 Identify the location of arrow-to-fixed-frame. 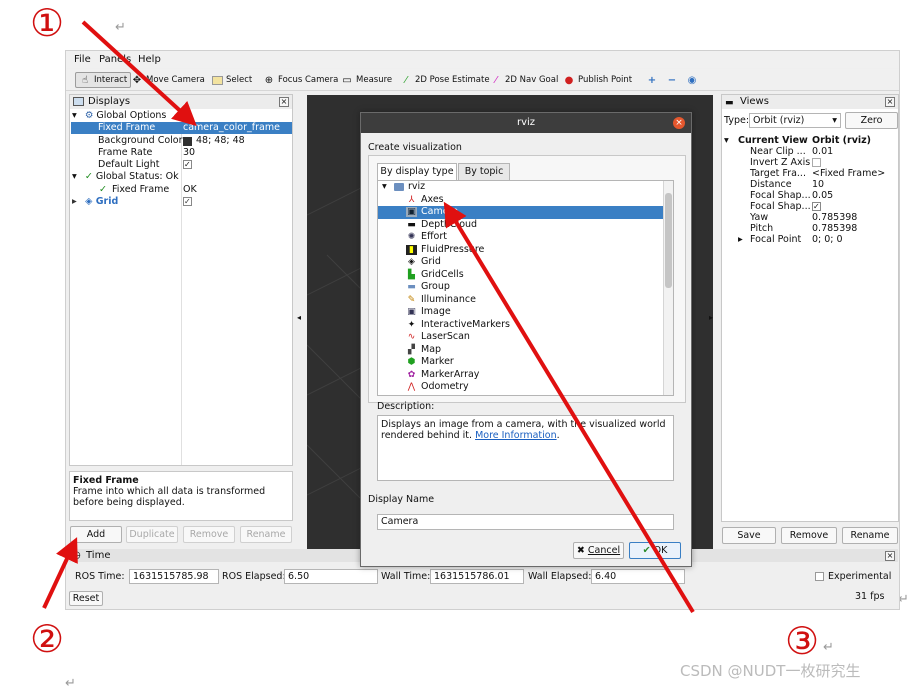
(139, 73).